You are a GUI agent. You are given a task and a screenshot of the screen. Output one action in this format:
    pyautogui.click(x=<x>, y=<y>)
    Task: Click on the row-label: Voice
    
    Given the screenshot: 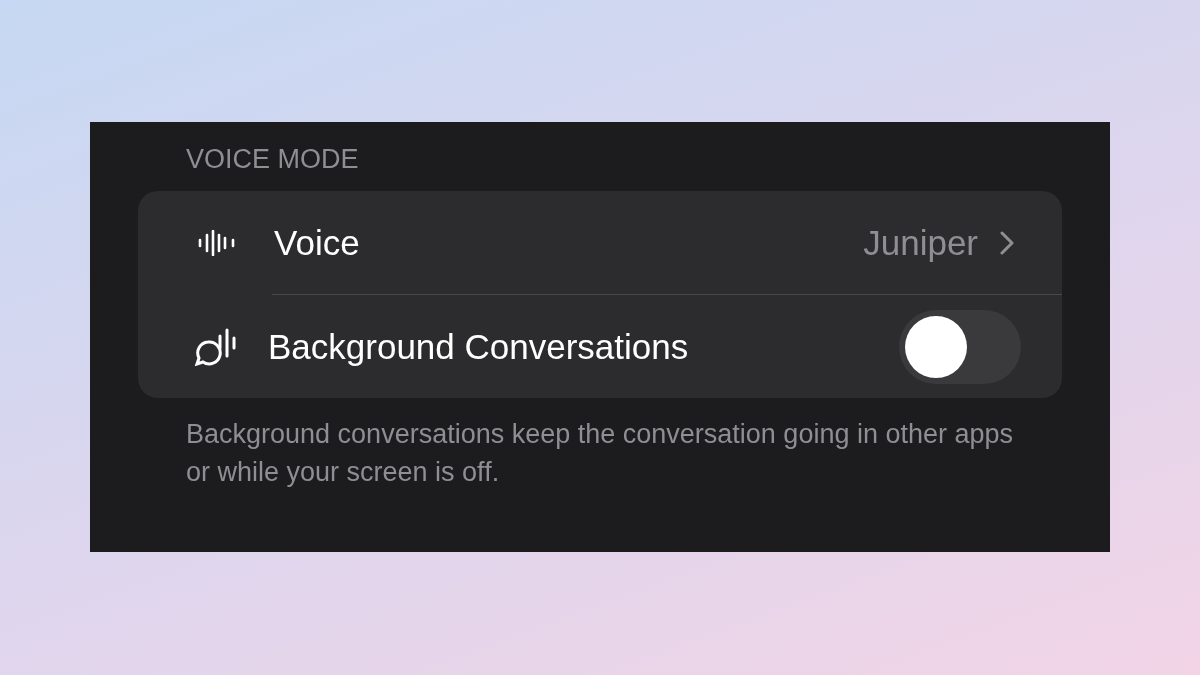 What is the action you would take?
    pyautogui.click(x=317, y=242)
    